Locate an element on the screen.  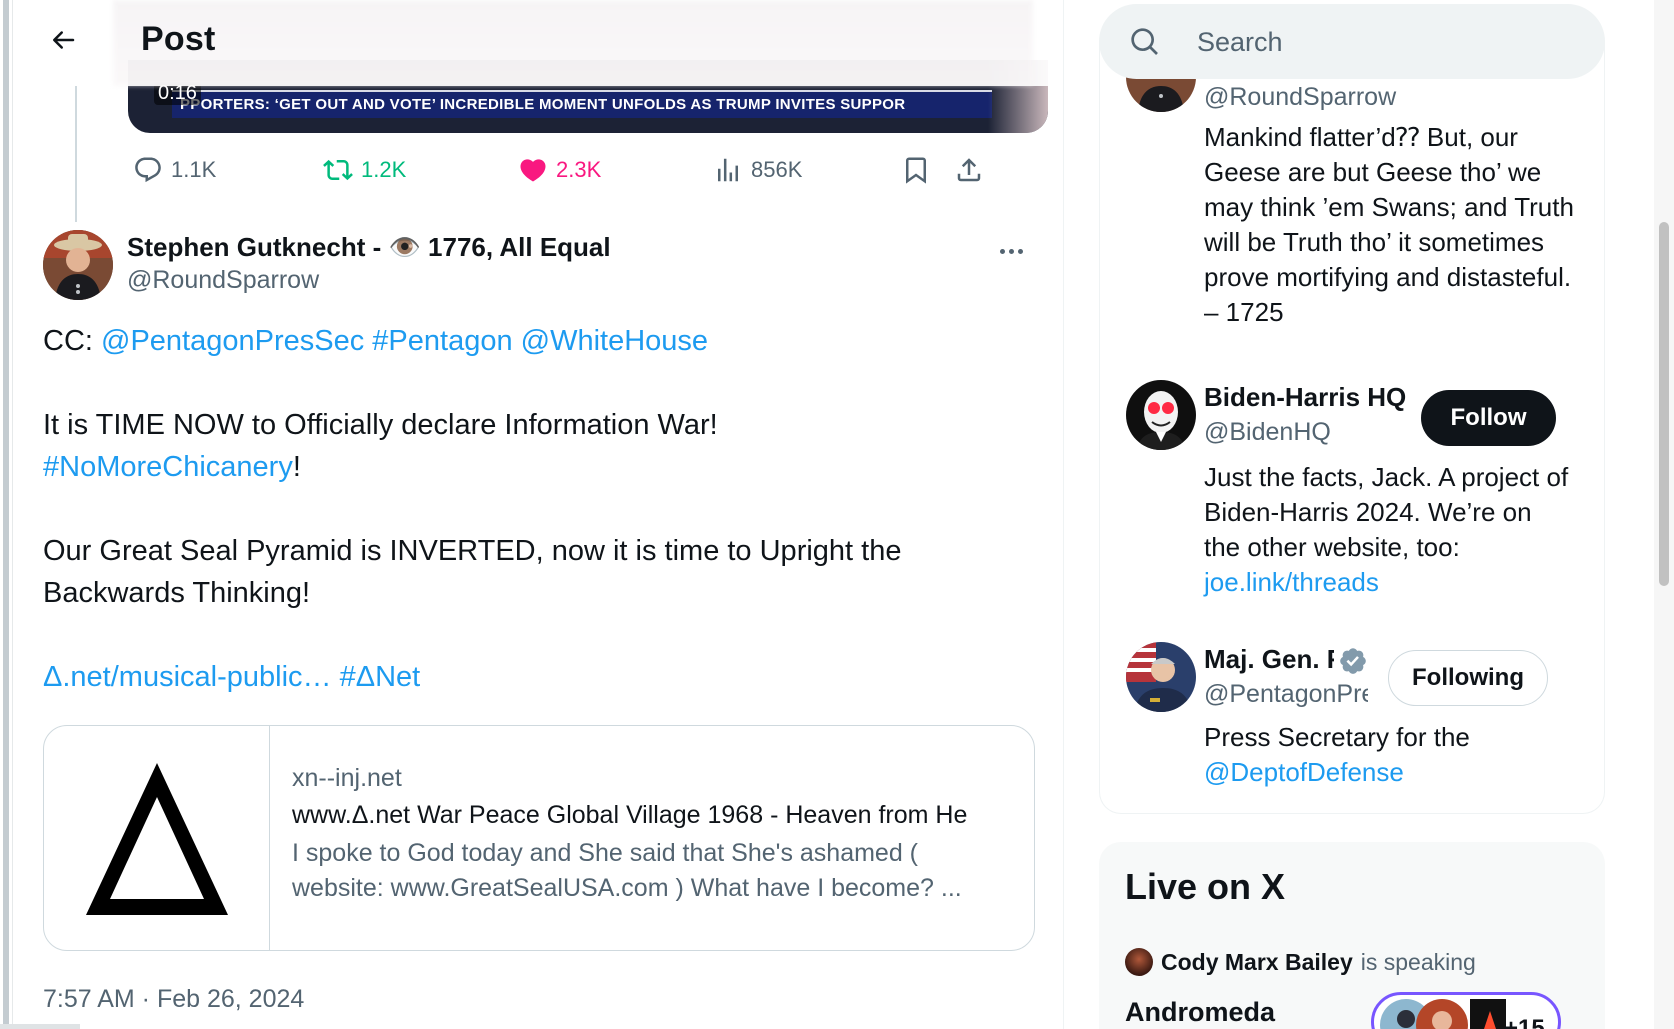
bookmark-icon is located at coordinates (916, 170).